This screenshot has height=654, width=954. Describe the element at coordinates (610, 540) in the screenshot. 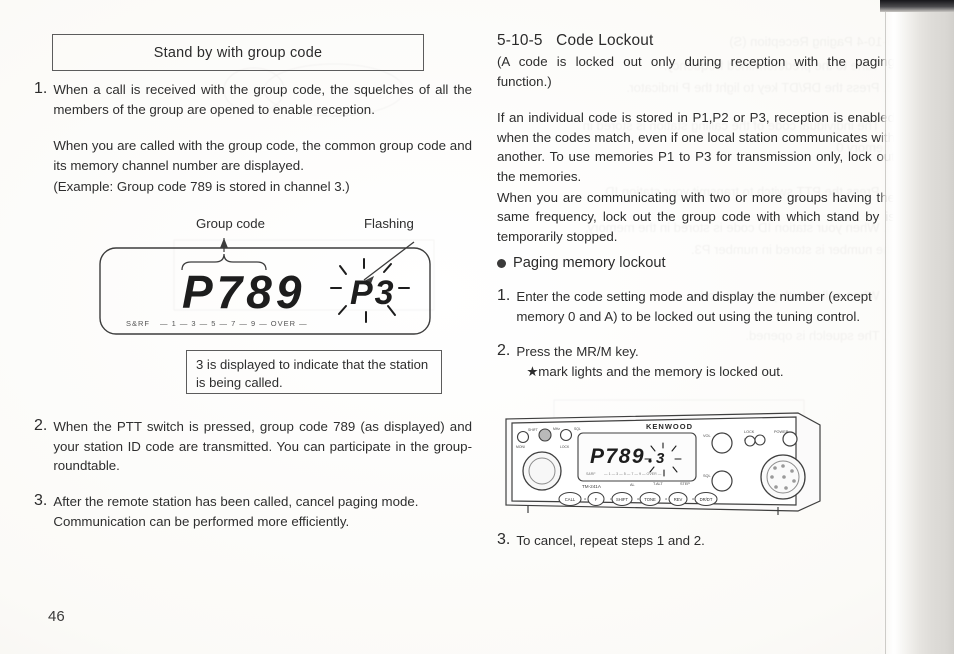

I see `paragraph: To cancel, repeat steps 1 and 2.` at that location.